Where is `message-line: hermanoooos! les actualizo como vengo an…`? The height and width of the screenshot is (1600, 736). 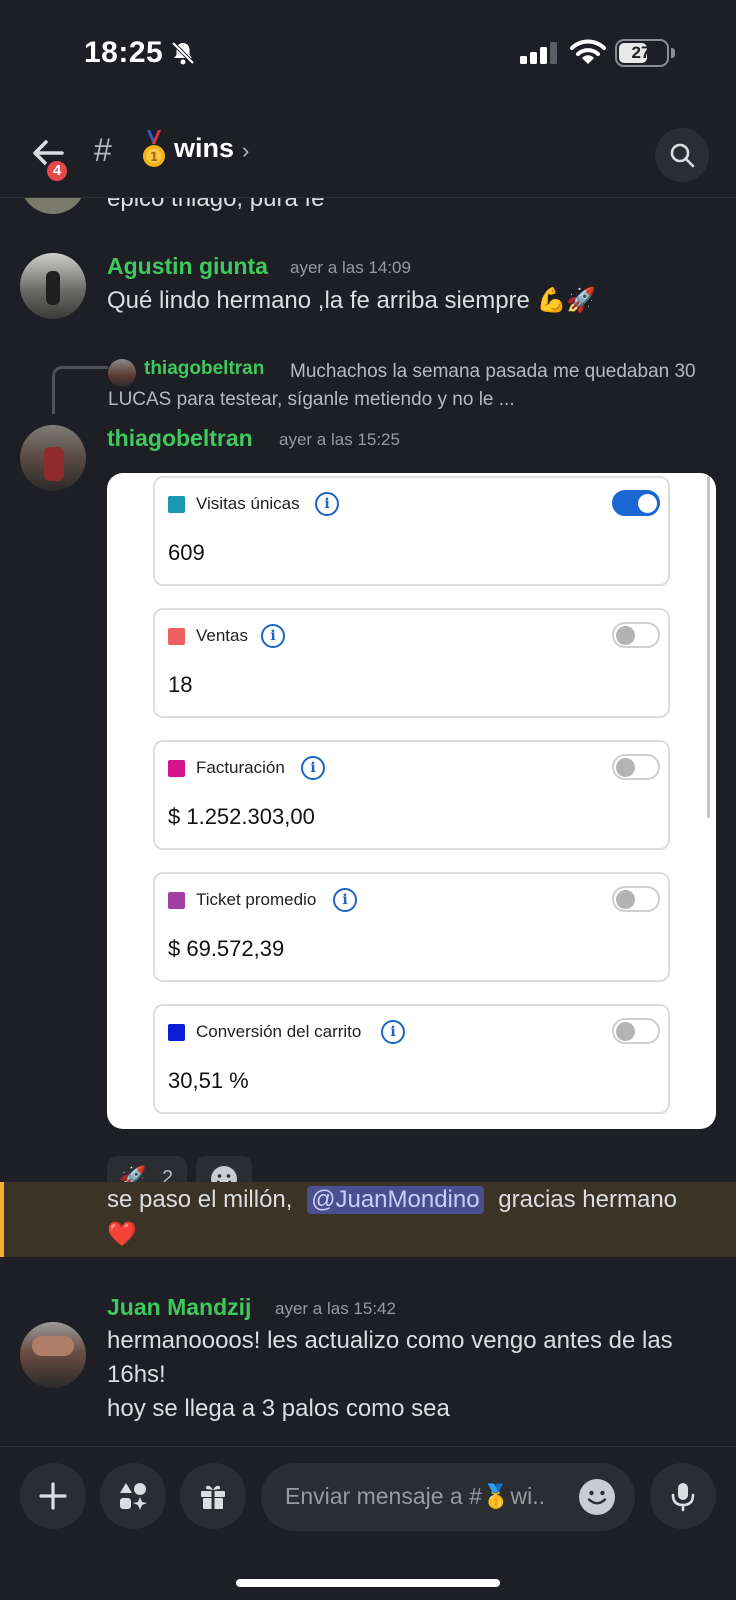 message-line: hermanoooos! les actualizo como vengo an… is located at coordinates (390, 1340).